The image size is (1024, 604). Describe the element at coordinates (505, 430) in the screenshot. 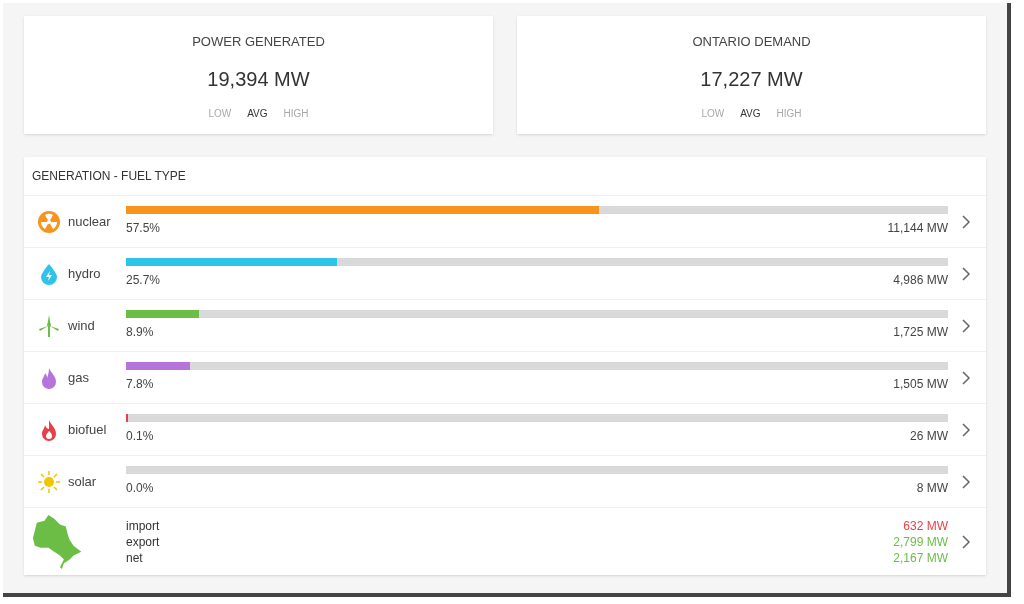

I see `fuel-row: biofuel 0.1% 26 MW` at that location.